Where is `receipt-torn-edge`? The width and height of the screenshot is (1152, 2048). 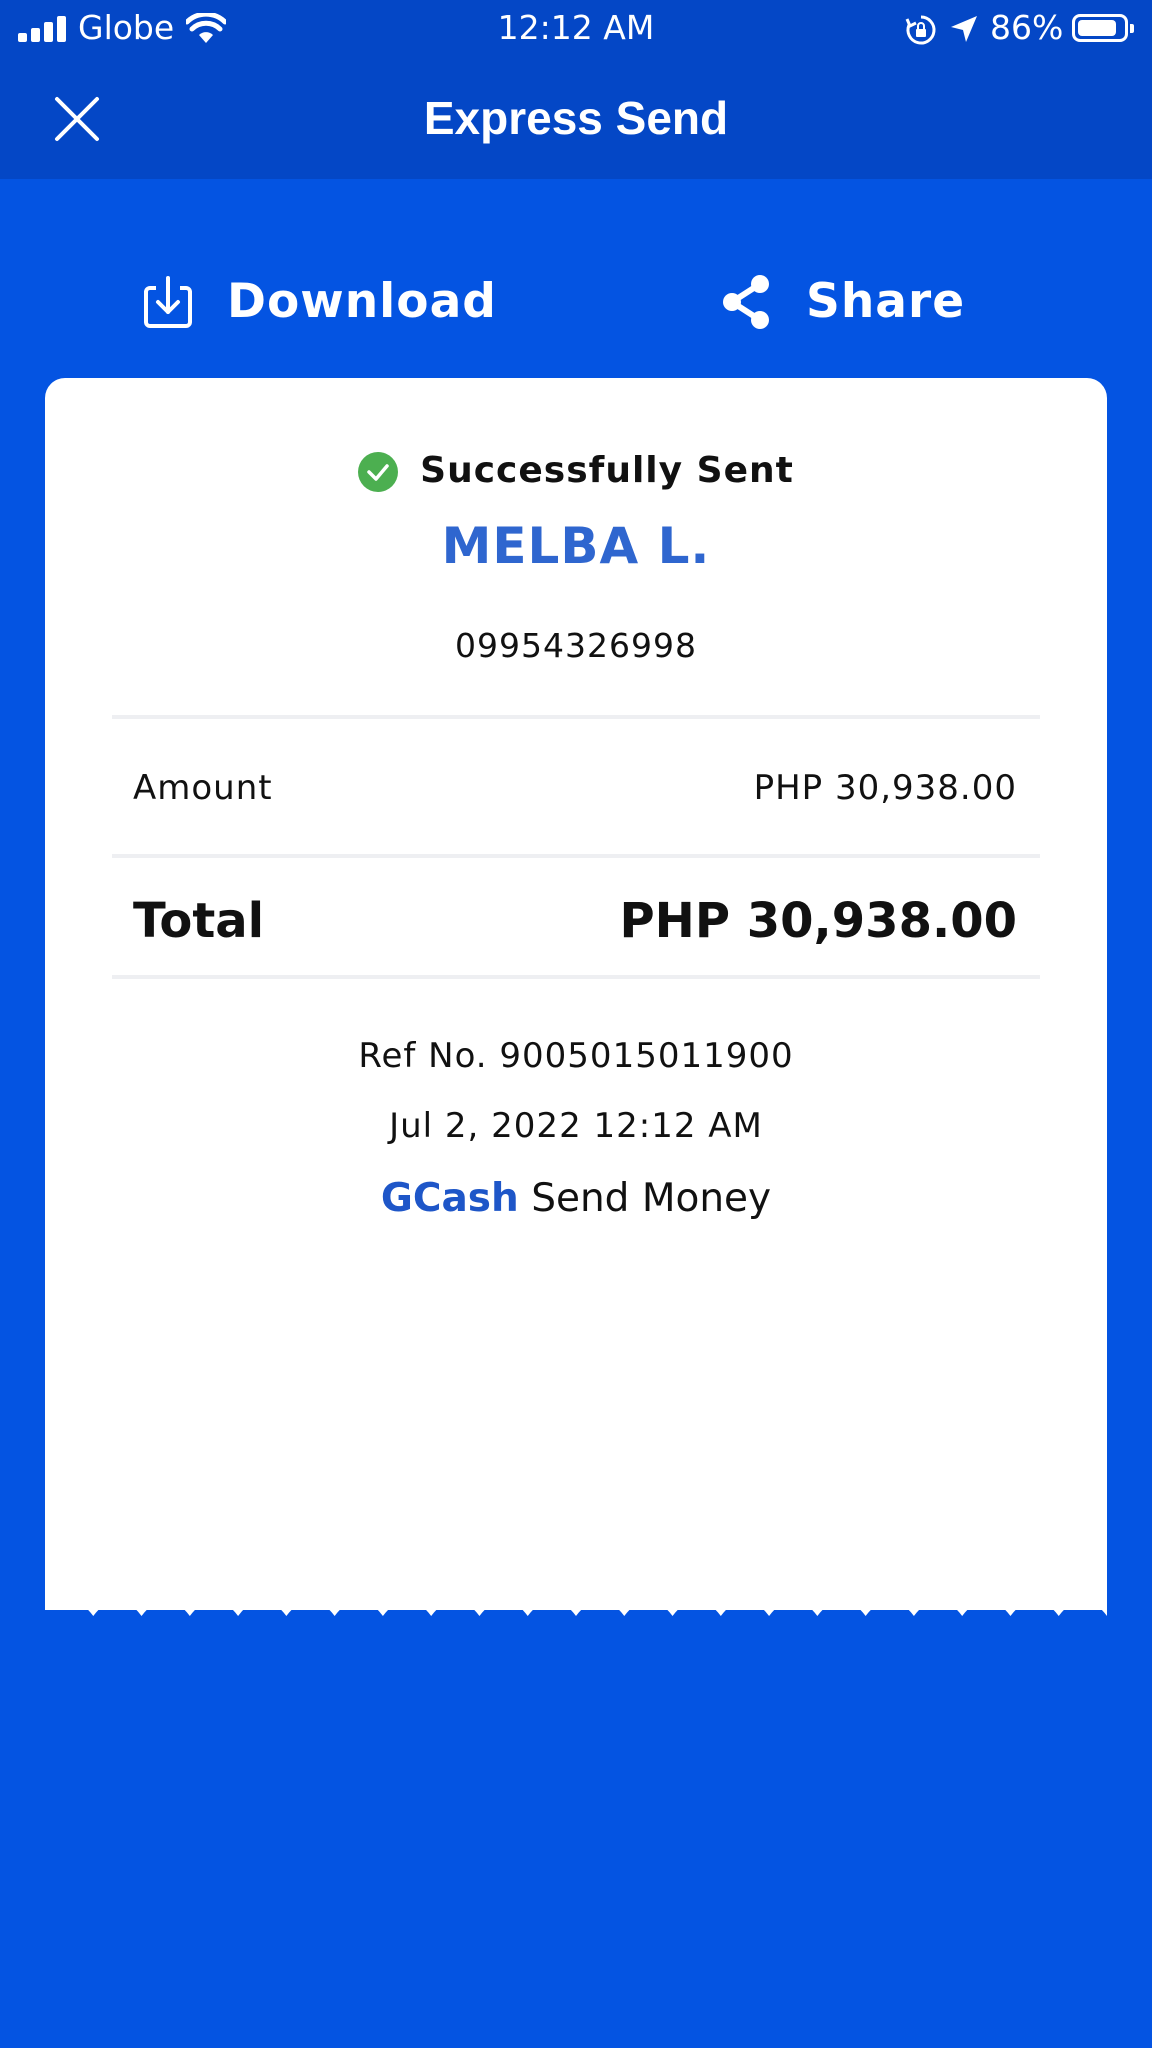 receipt-torn-edge is located at coordinates (576, 1606).